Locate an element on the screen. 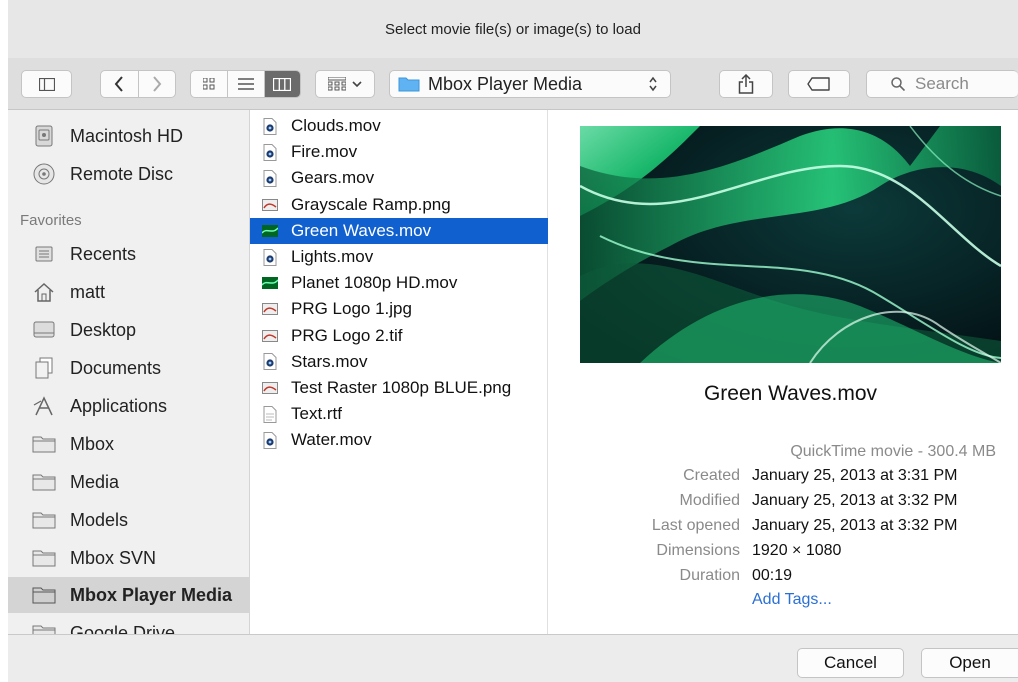 The height and width of the screenshot is (682, 1018). arrange-grid-icon is located at coordinates (337, 84).